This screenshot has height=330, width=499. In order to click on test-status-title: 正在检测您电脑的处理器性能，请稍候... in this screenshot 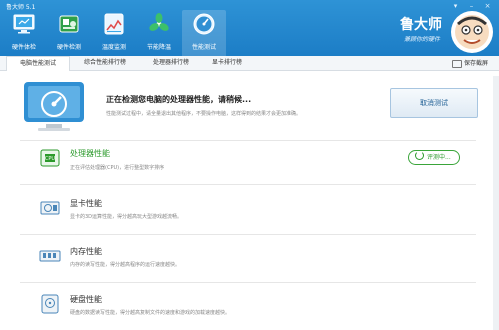, I will do `click(179, 99)`.